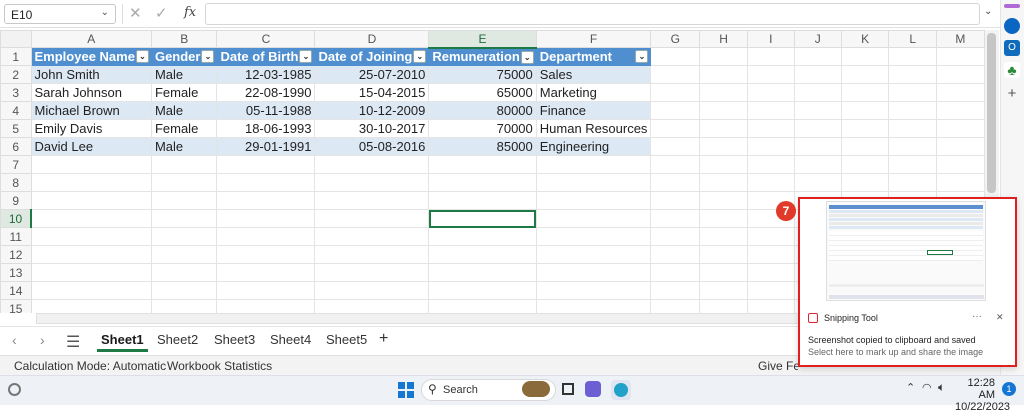 This screenshot has height=413, width=1024. Describe the element at coordinates (675, 218) in the screenshot. I see `cell-G10` at that location.